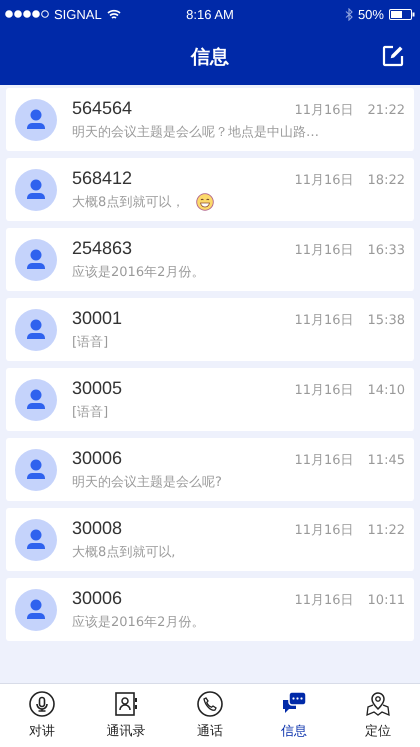 This screenshot has height=747, width=420. I want to click on message-item: 30001 11月16日 15:38 [语音], so click(210, 329).